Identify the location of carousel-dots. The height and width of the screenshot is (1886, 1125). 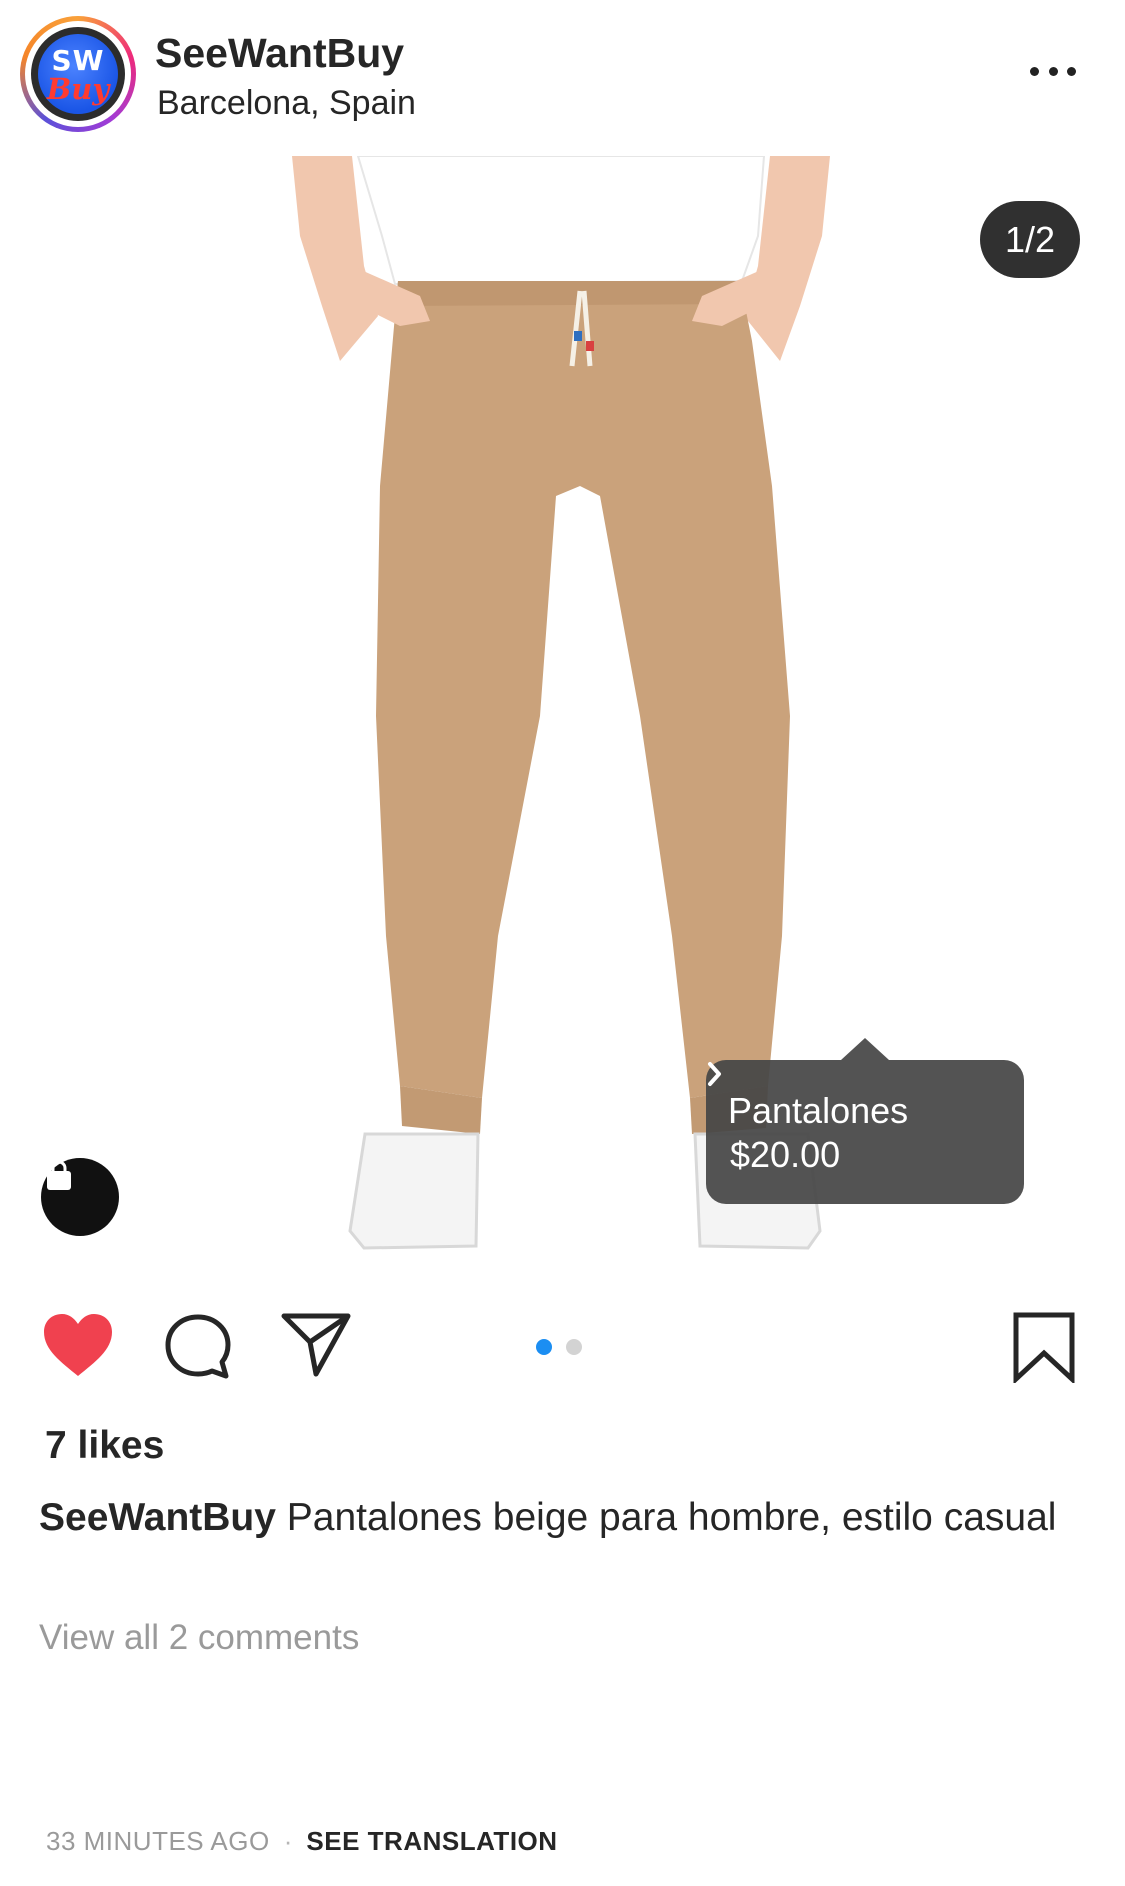
(561, 1348).